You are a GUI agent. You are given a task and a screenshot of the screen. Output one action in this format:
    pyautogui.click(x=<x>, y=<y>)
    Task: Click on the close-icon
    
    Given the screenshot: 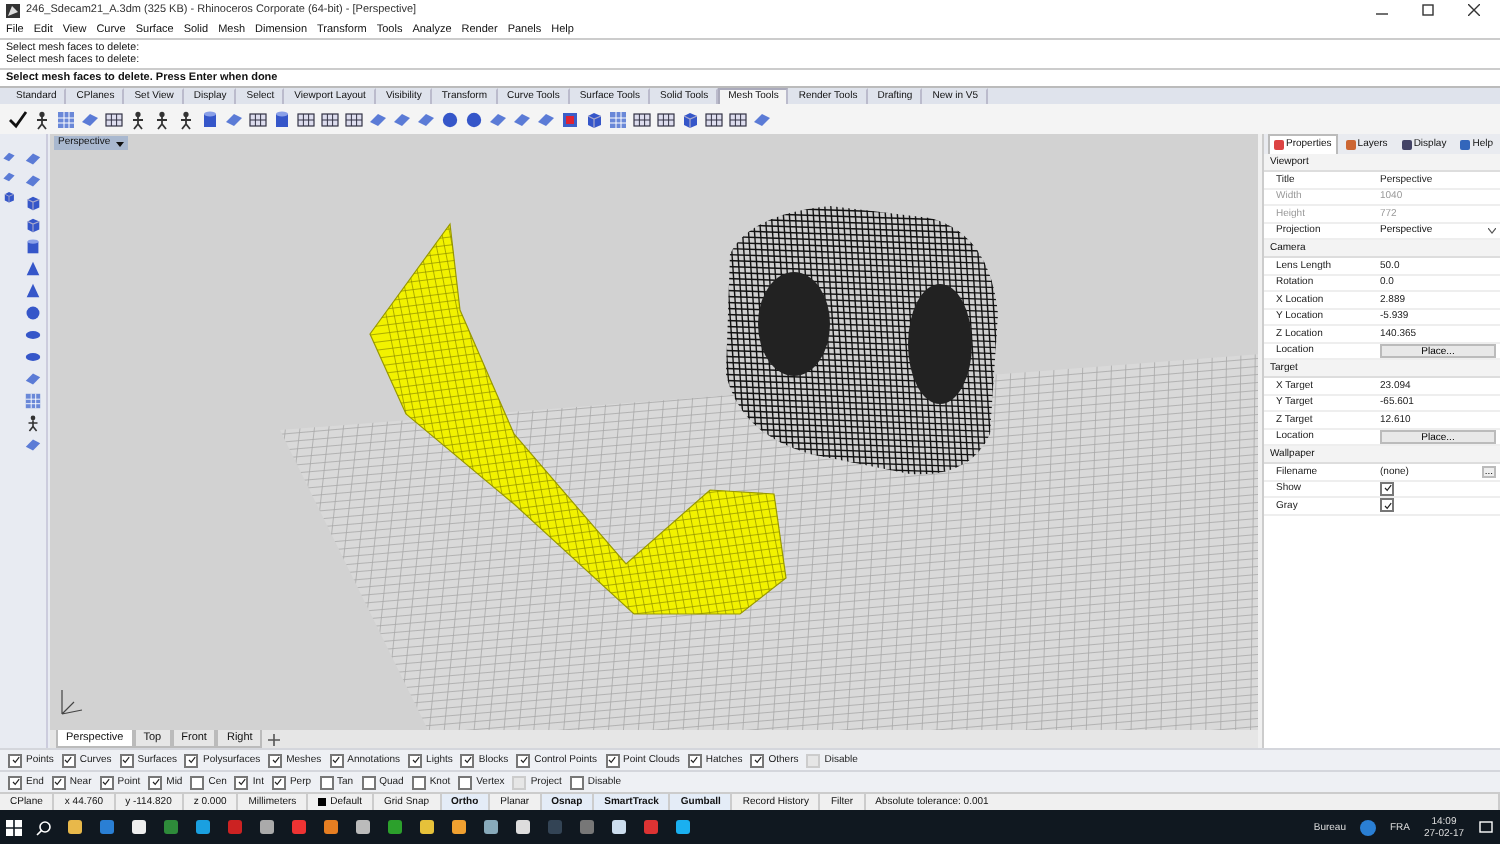 What is the action you would take?
    pyautogui.click(x=1474, y=10)
    